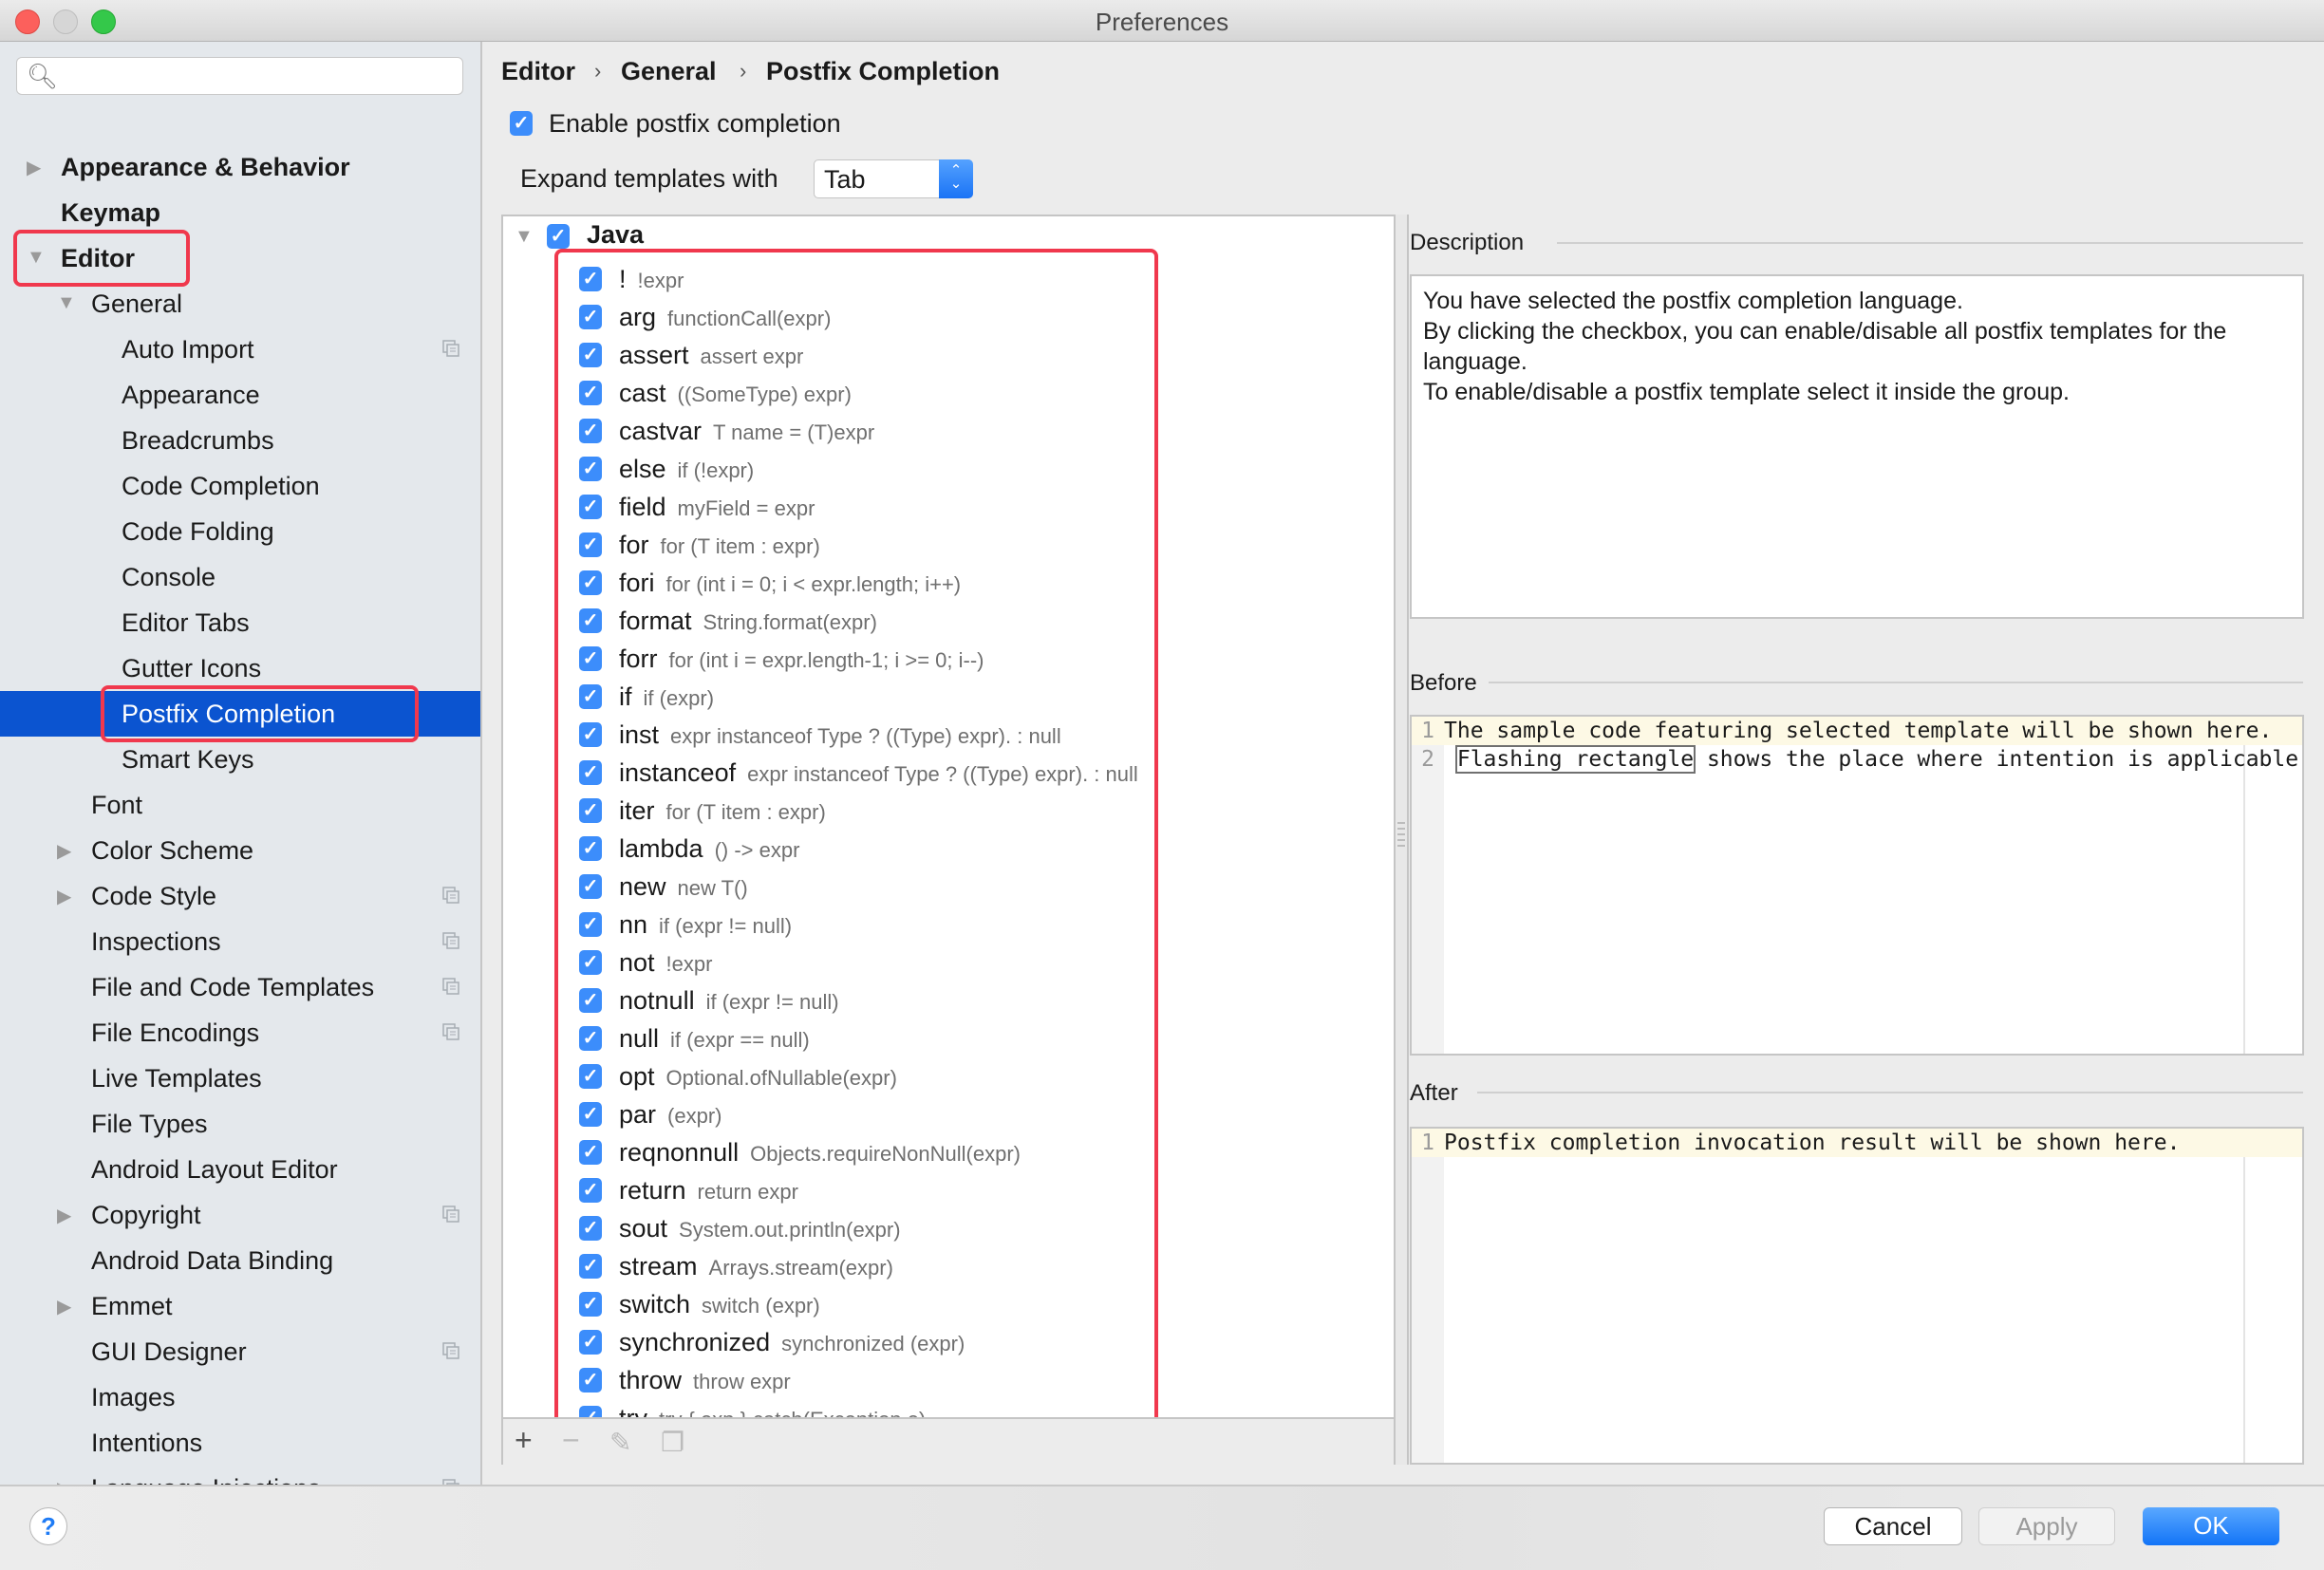  Describe the element at coordinates (240, 577) in the screenshot. I see `sidebar-item-console: Console` at that location.